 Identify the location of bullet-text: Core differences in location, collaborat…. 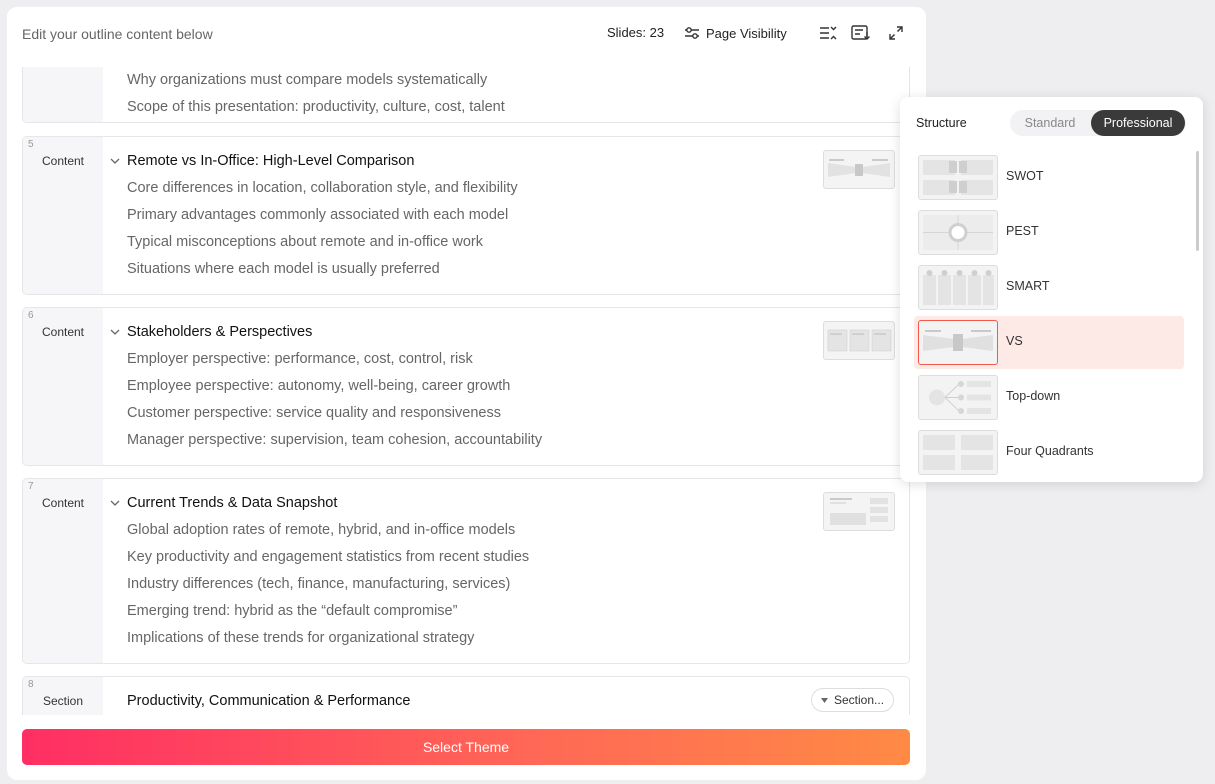
(322, 188).